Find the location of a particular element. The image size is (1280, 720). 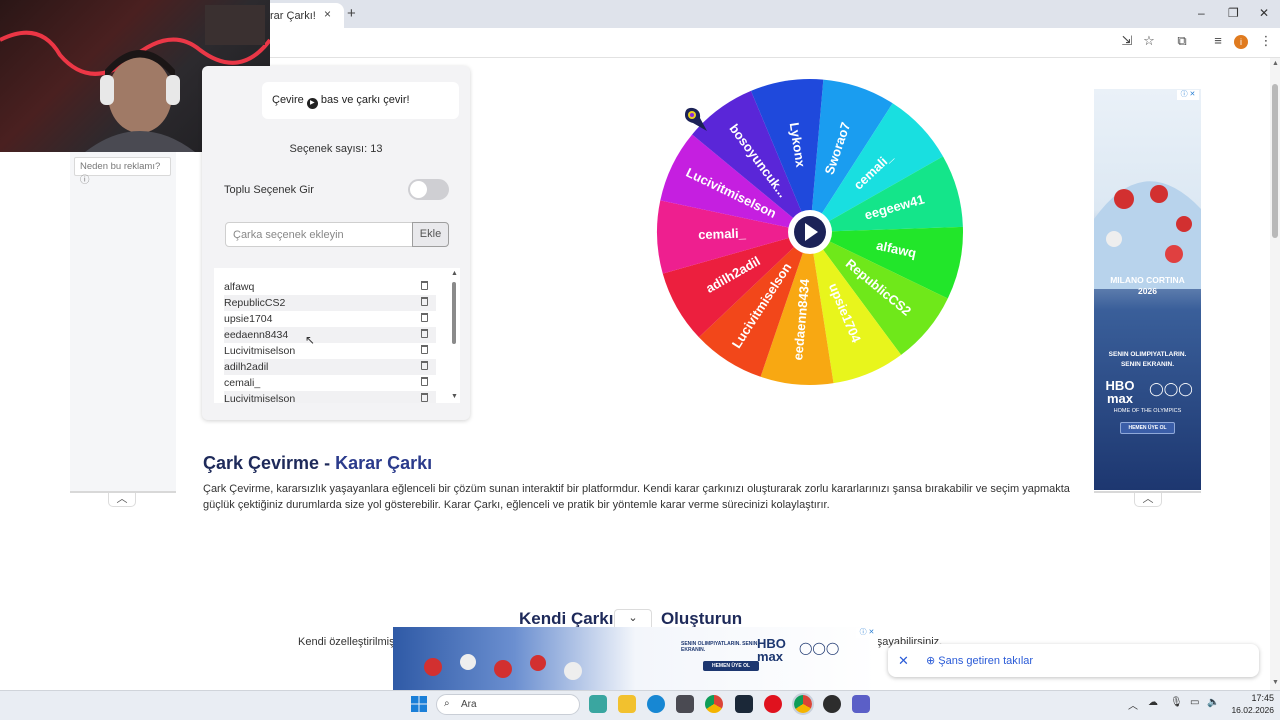

copilot-icon is located at coordinates (598, 704).